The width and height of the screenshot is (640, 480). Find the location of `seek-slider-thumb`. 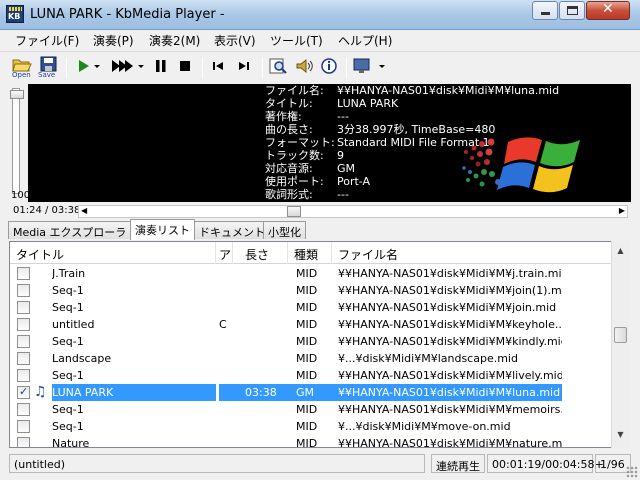

seek-slider-thumb is located at coordinates (294, 211).